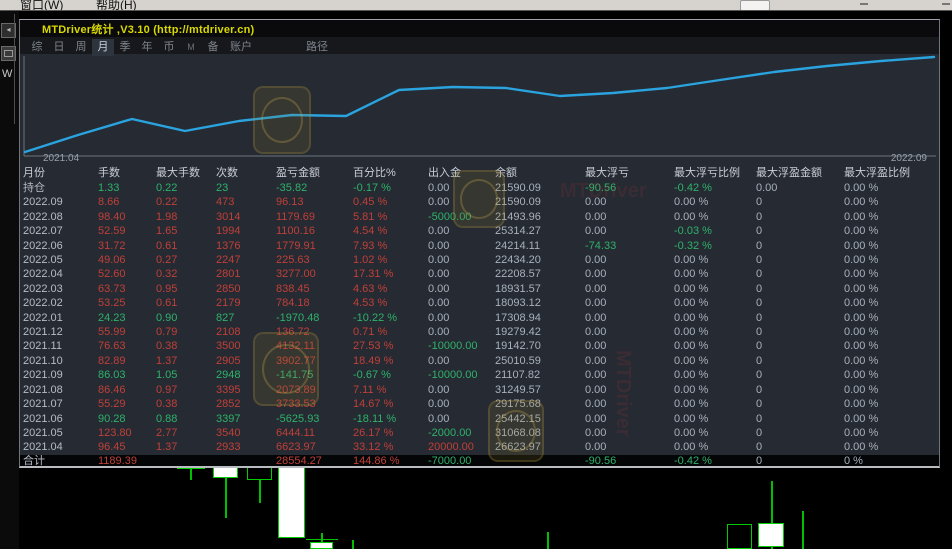 The height and width of the screenshot is (549, 952). What do you see at coordinates (693, 188) in the screenshot?
I see `value-cell: -0.42 %` at bounding box center [693, 188].